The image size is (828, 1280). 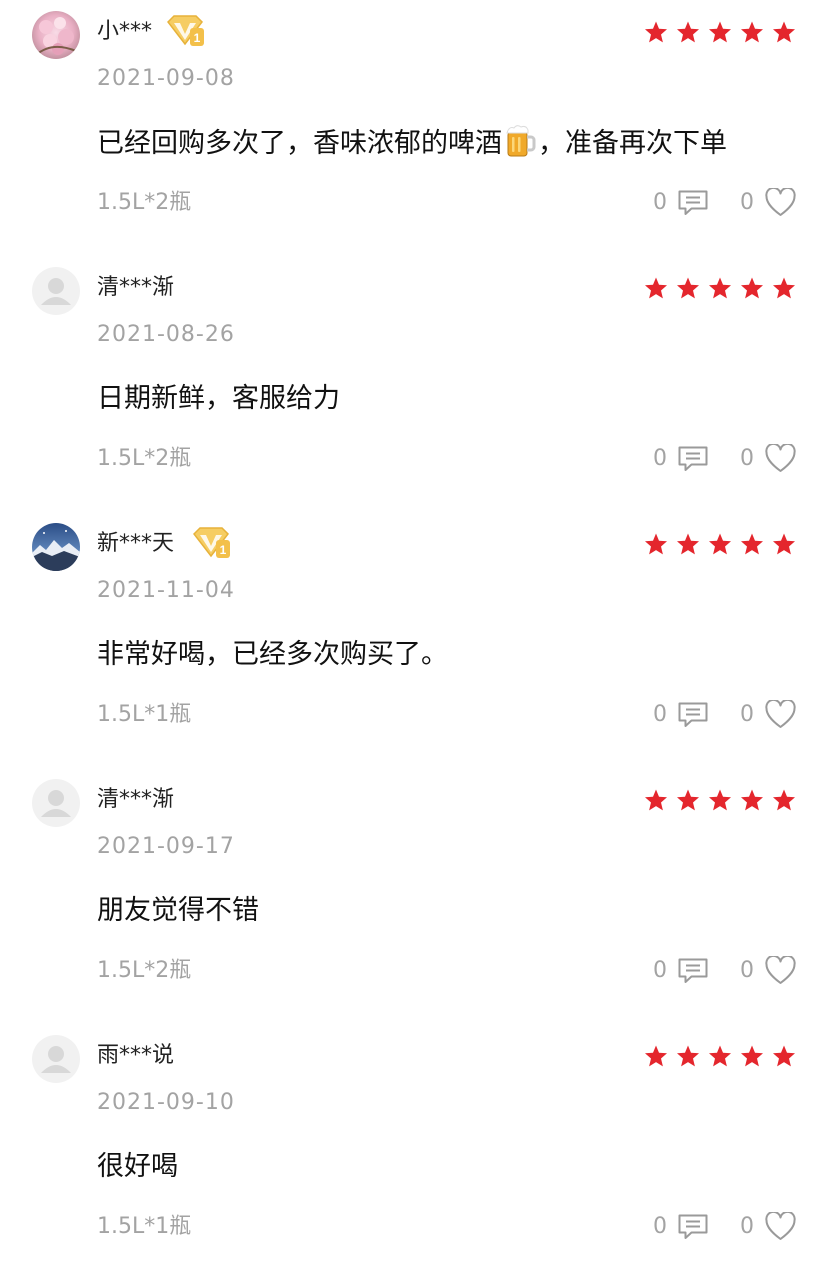 What do you see at coordinates (299, 143) in the screenshot?
I see `review-content-part: 已经回购多次了，香味浓郁的啤酒` at bounding box center [299, 143].